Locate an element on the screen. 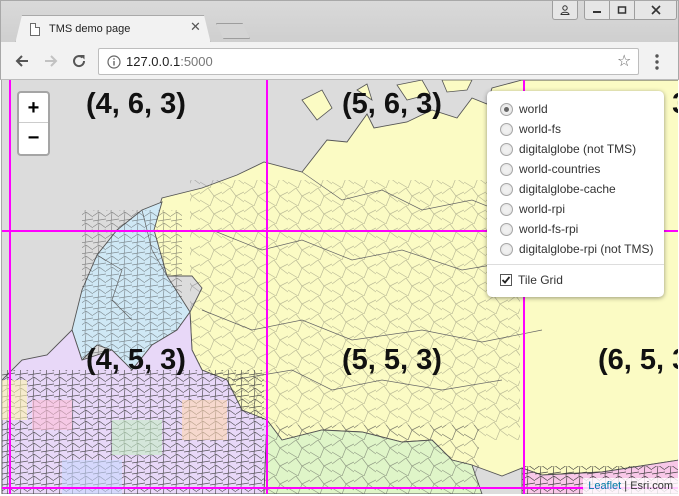  address-bar: 127.0.0.1:5000 ☆ is located at coordinates (368, 61).